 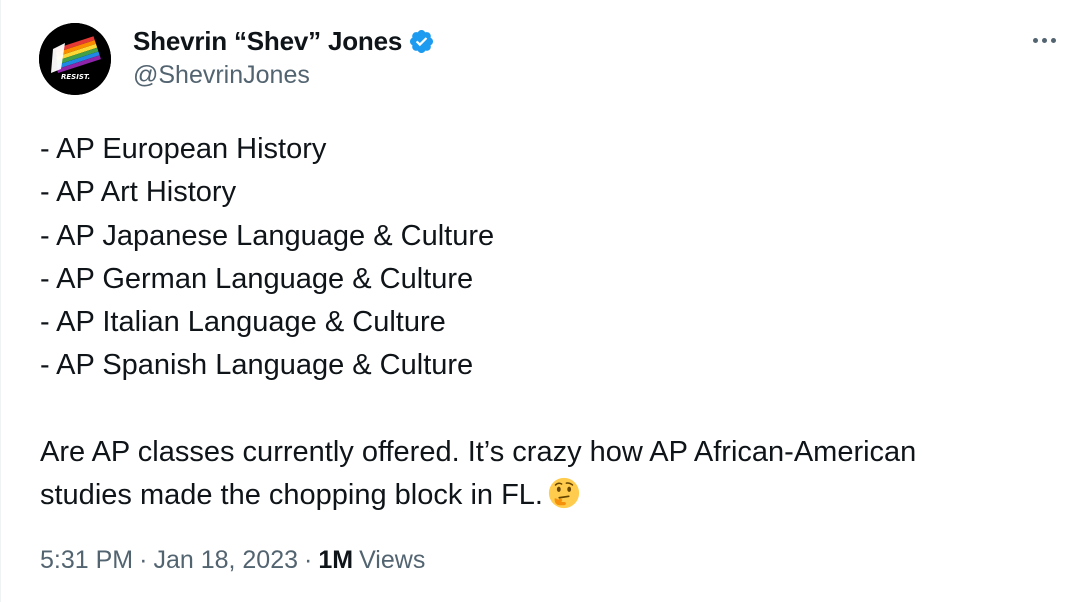 What do you see at coordinates (564, 493) in the screenshot?
I see `thinking-face-emoji-icon` at bounding box center [564, 493].